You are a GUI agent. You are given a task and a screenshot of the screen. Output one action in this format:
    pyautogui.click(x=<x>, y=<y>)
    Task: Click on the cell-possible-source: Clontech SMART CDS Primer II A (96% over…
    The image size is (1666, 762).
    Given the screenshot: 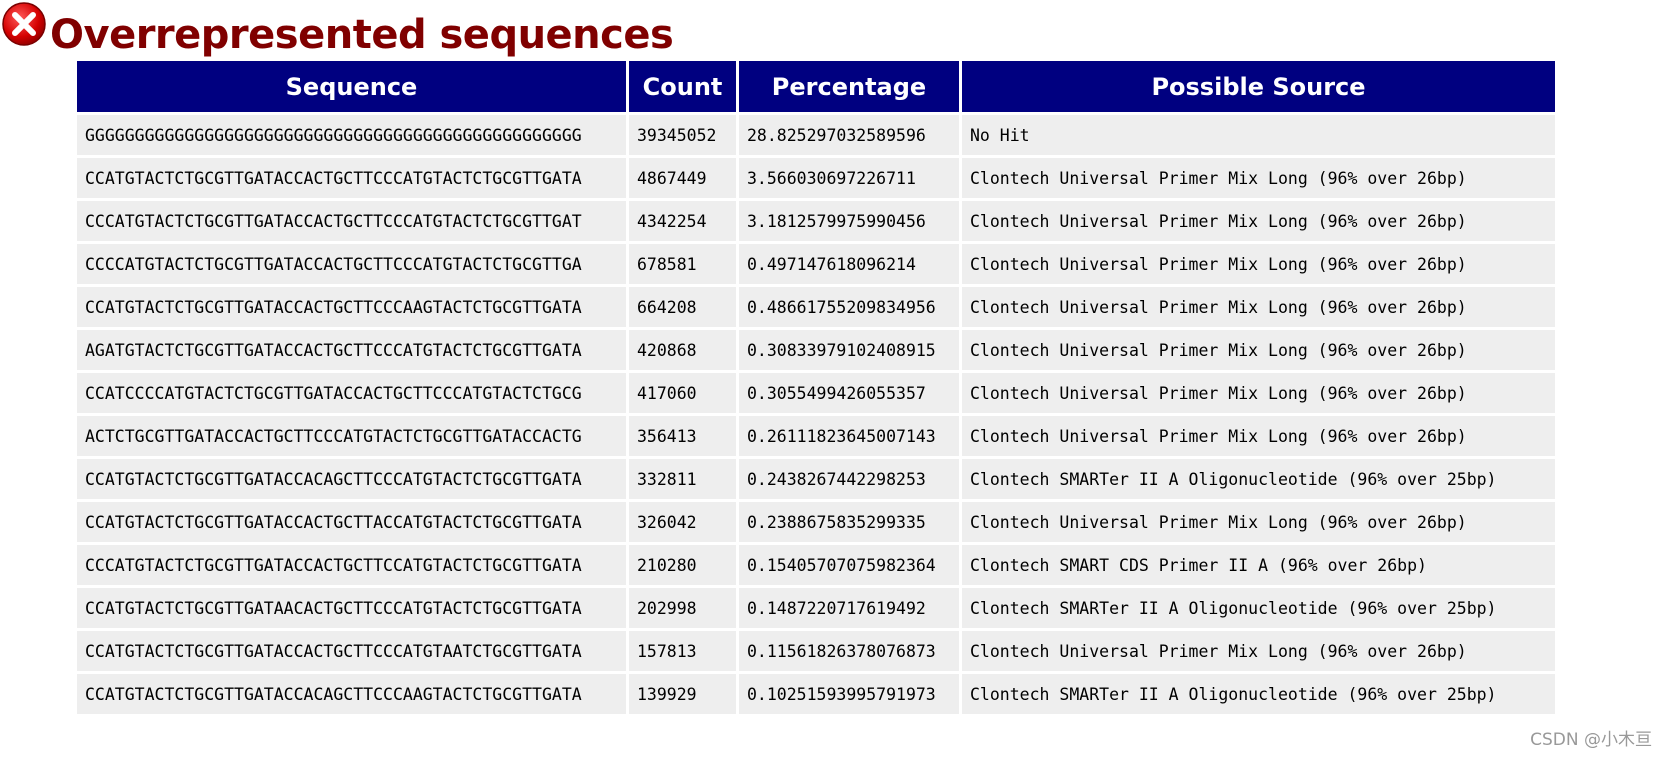 What is the action you would take?
    pyautogui.click(x=1258, y=565)
    